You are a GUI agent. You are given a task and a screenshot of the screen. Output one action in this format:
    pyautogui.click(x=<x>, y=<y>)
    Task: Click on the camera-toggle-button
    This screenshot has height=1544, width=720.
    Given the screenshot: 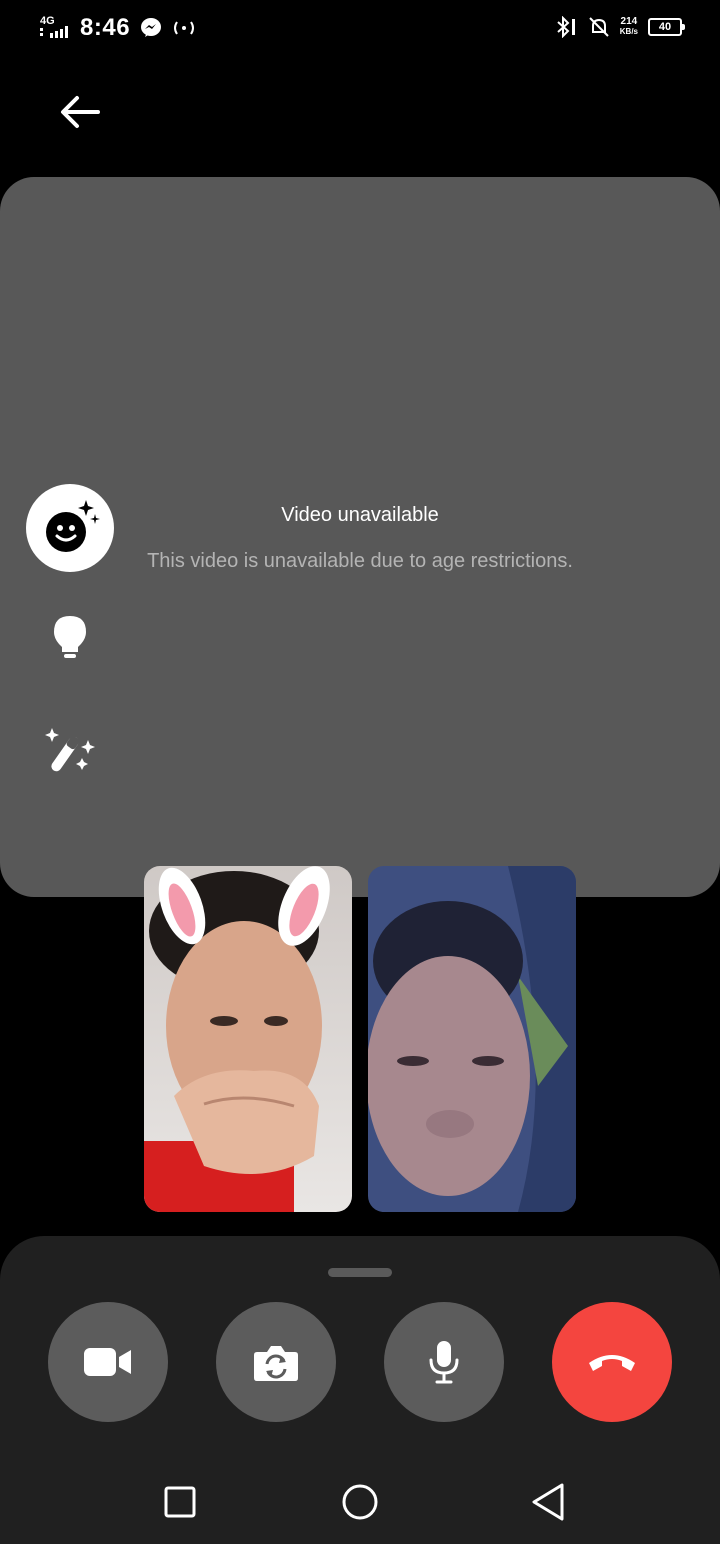 What is the action you would take?
    pyautogui.click(x=108, y=1362)
    